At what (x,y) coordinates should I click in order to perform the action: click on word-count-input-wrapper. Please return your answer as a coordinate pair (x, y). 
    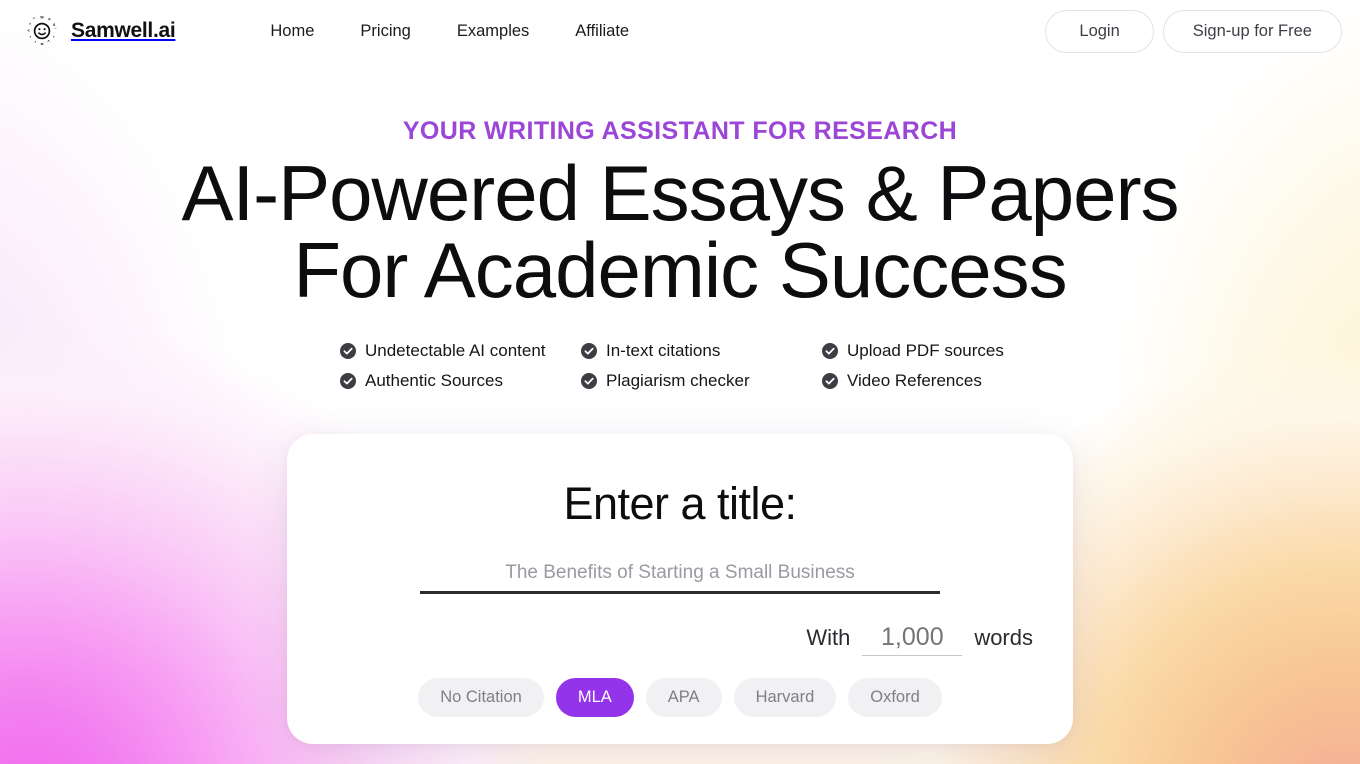
    Looking at the image, I should click on (912, 640).